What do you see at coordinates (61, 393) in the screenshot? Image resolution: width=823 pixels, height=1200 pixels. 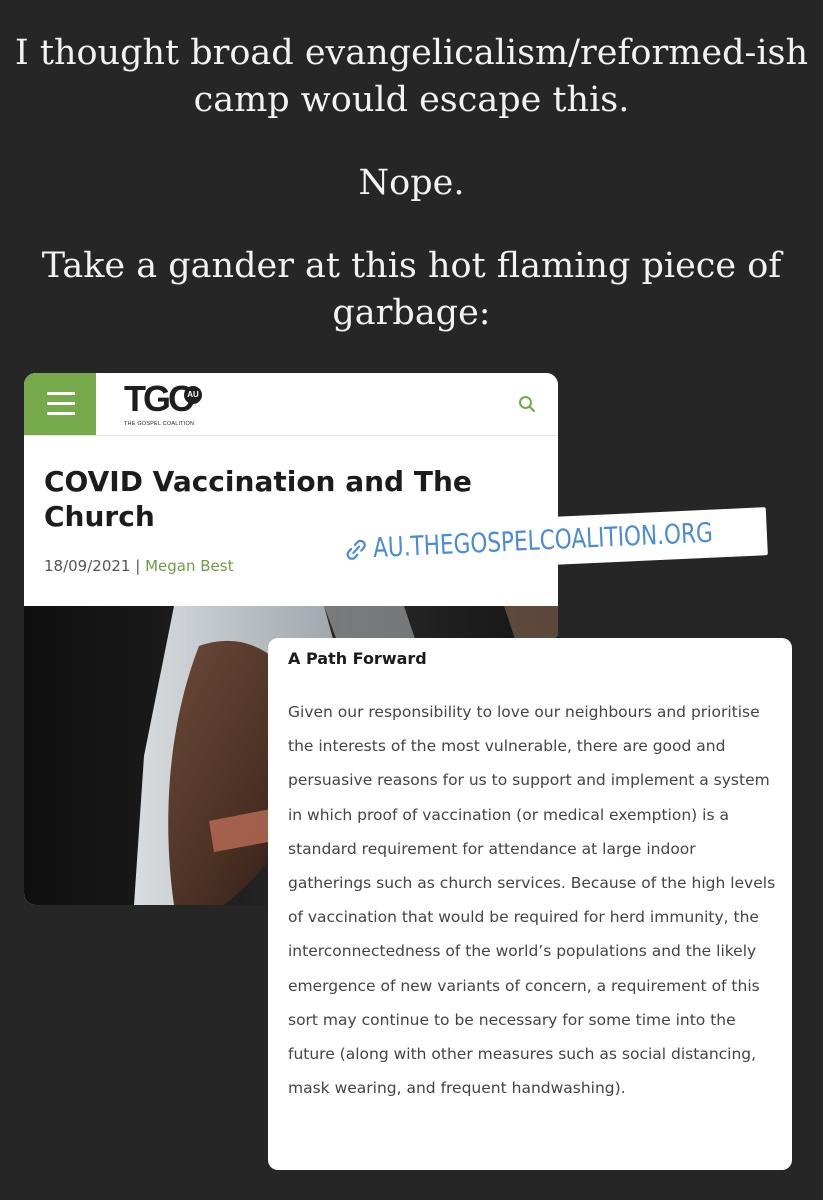 I see `hamburger-icon` at bounding box center [61, 393].